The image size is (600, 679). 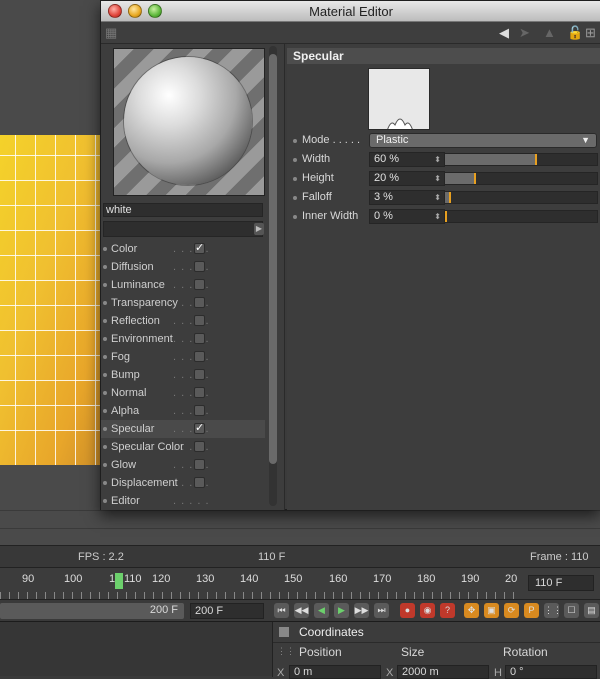 I want to click on timeline-cursor, so click(x=119, y=581).